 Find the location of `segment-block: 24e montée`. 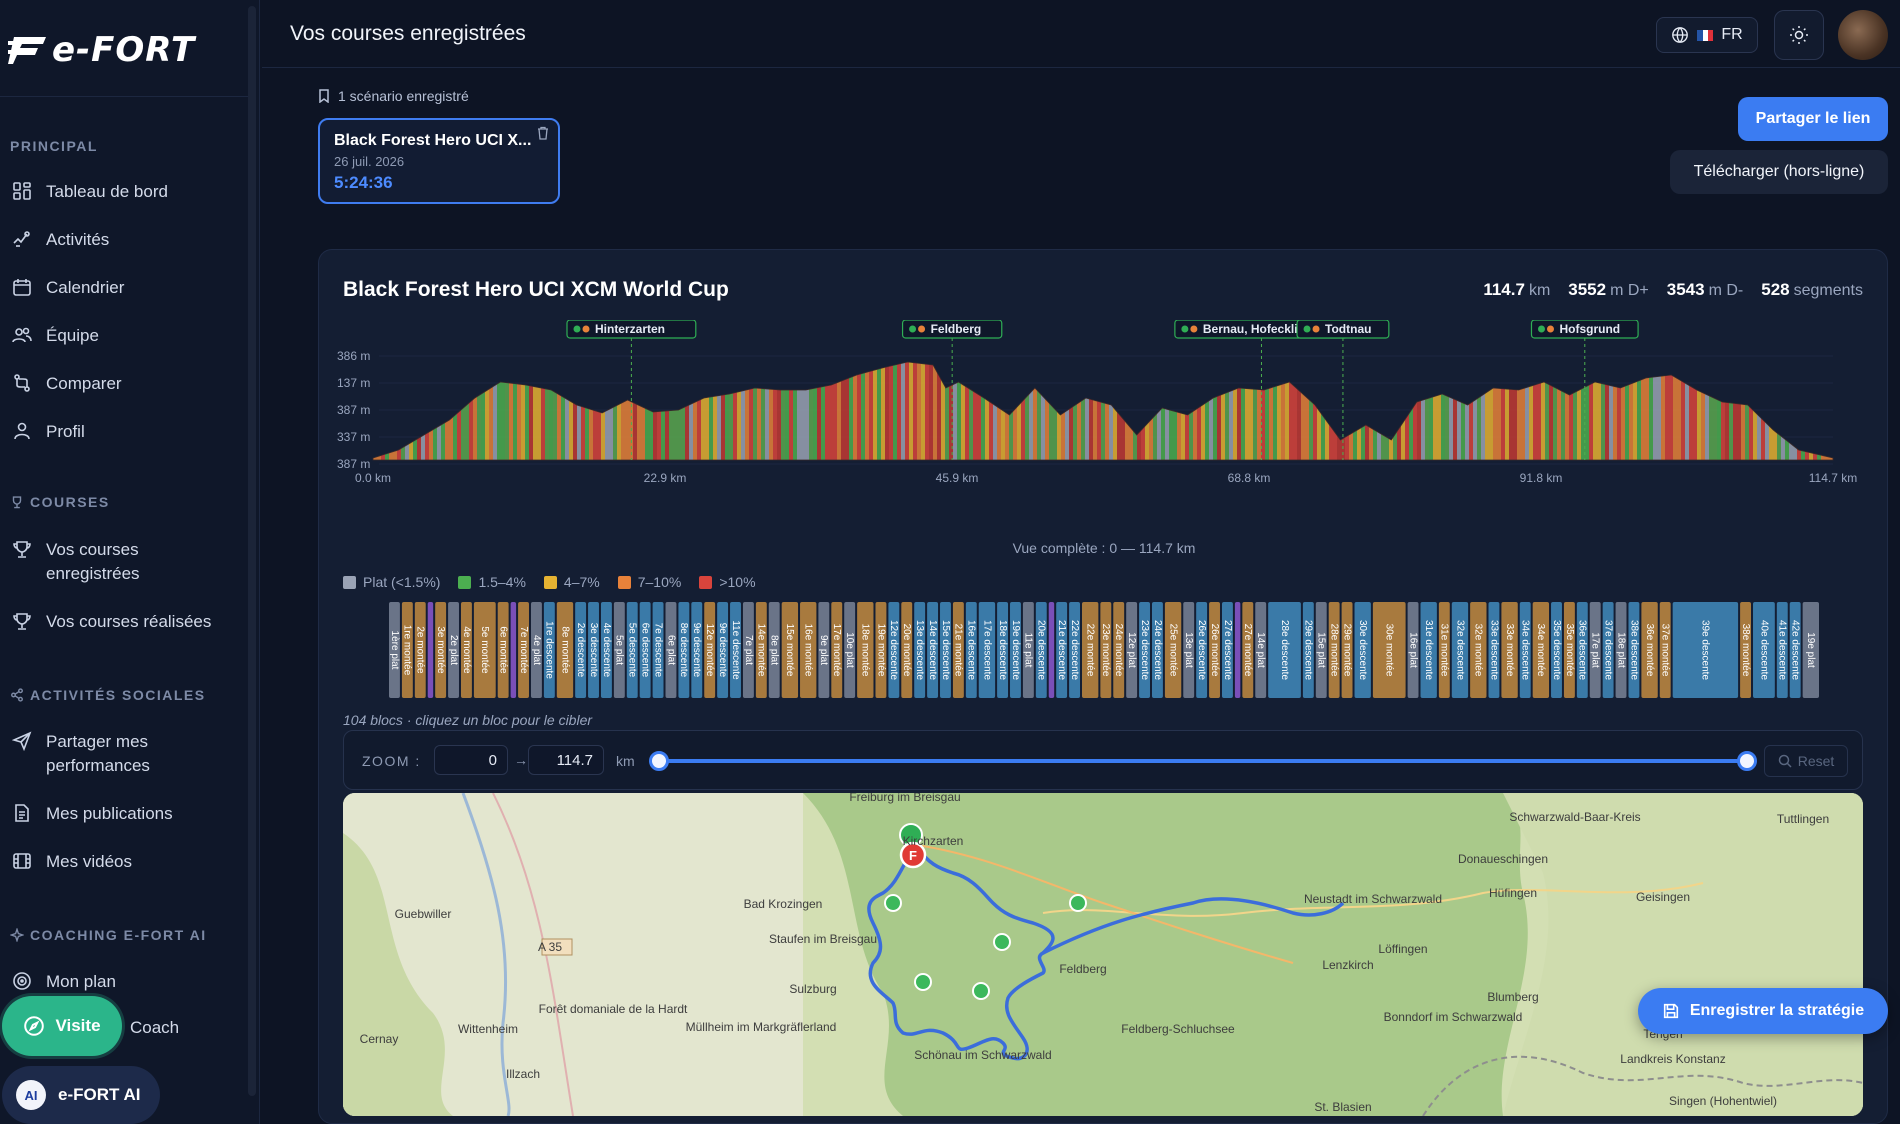

segment-block: 24e montée is located at coordinates (1119, 650).